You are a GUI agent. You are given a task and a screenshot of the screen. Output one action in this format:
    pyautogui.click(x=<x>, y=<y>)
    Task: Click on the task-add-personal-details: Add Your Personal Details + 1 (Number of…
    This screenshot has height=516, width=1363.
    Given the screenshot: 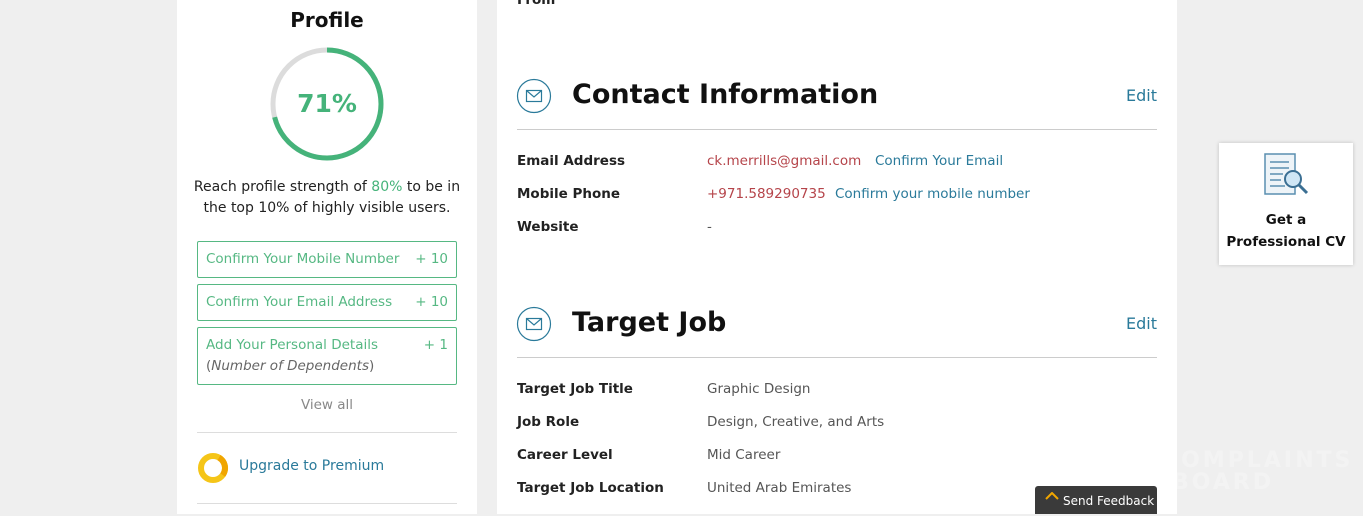 What is the action you would take?
    pyautogui.click(x=327, y=356)
    